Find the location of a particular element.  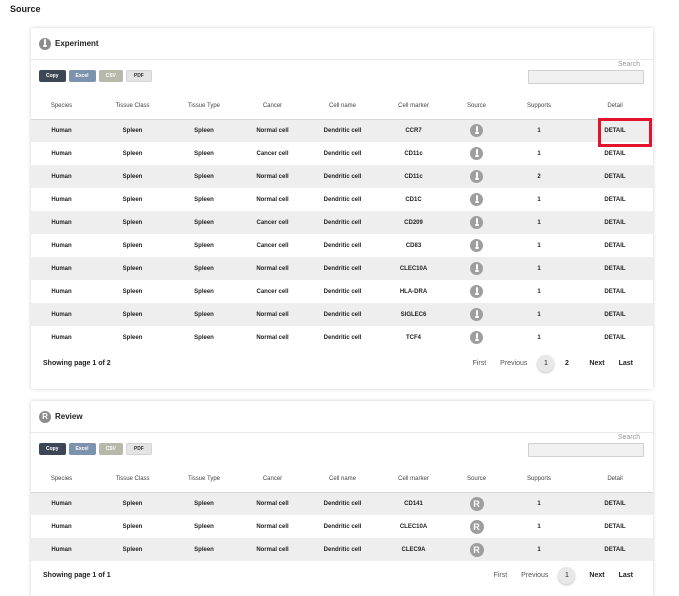

cell-species: Human is located at coordinates (61, 549).